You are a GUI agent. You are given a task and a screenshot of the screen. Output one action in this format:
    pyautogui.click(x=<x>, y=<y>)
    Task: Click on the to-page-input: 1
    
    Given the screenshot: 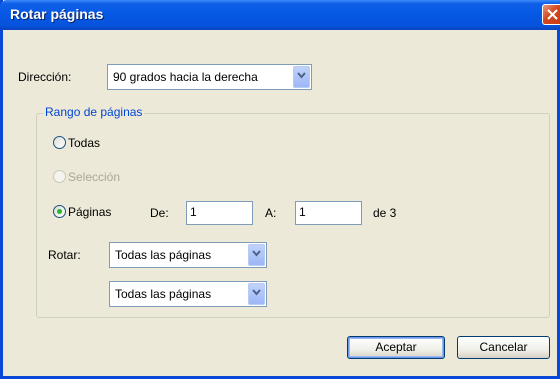 What is the action you would take?
    pyautogui.click(x=328, y=213)
    